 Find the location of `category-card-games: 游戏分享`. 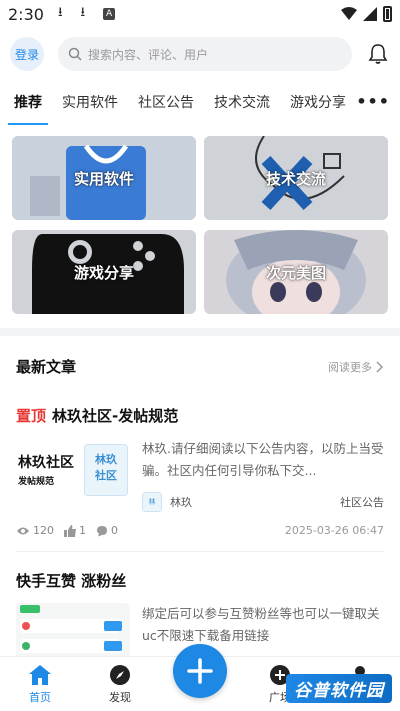

category-card-games: 游戏分享 is located at coordinates (104, 272).